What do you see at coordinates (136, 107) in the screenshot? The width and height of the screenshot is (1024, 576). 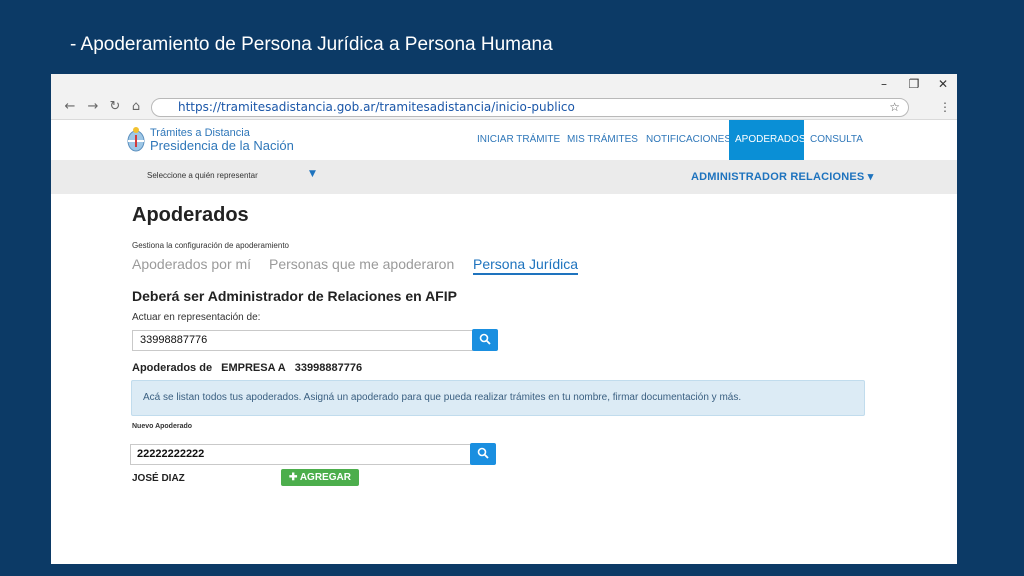 I see `home-icon: ⌂` at bounding box center [136, 107].